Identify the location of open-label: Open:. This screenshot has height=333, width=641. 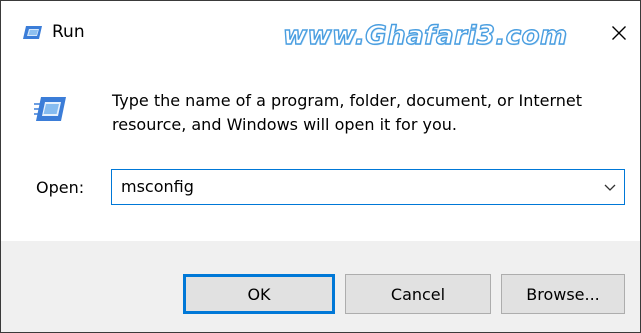
(60, 187).